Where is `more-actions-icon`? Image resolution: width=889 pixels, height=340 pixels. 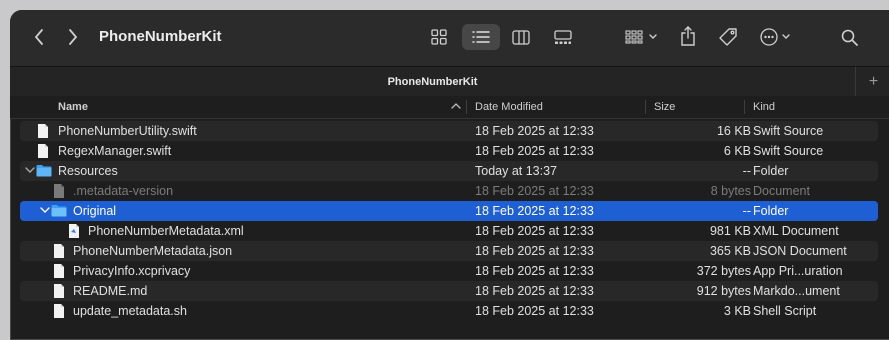 more-actions-icon is located at coordinates (776, 37).